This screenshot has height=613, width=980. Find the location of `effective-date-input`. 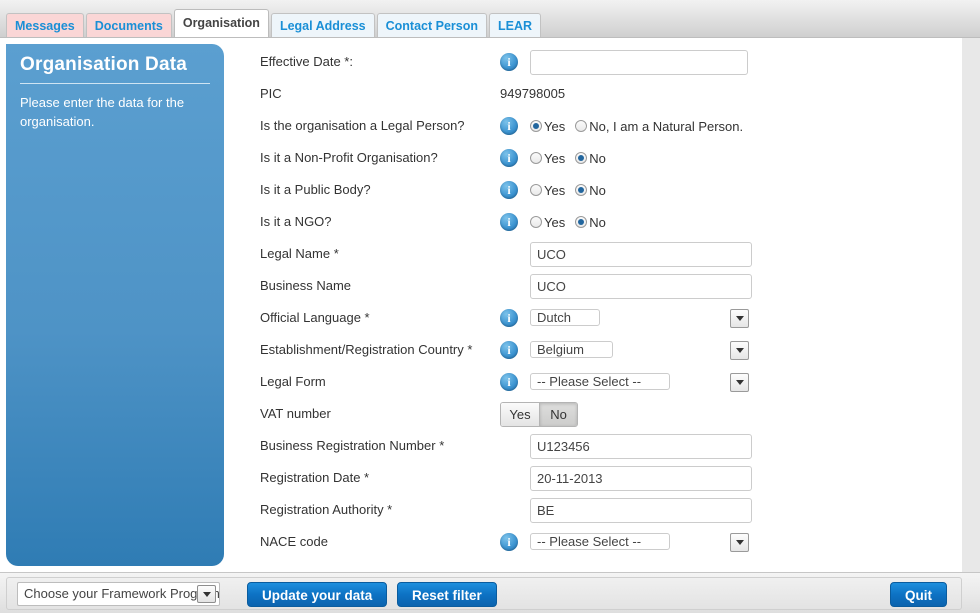

effective-date-input is located at coordinates (639, 62).